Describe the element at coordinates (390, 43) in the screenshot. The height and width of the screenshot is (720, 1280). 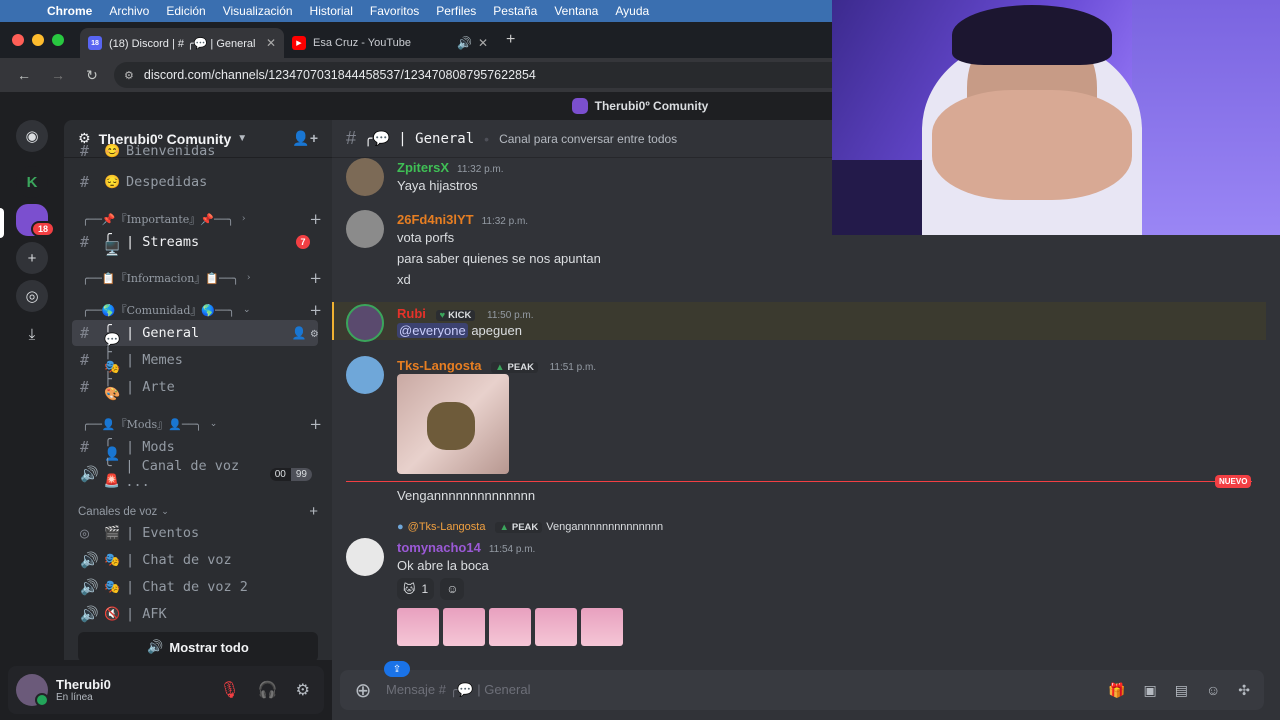
I see `tab-youtube: ▶ Esa Cruz - YouTube 🔊 ✕` at that location.